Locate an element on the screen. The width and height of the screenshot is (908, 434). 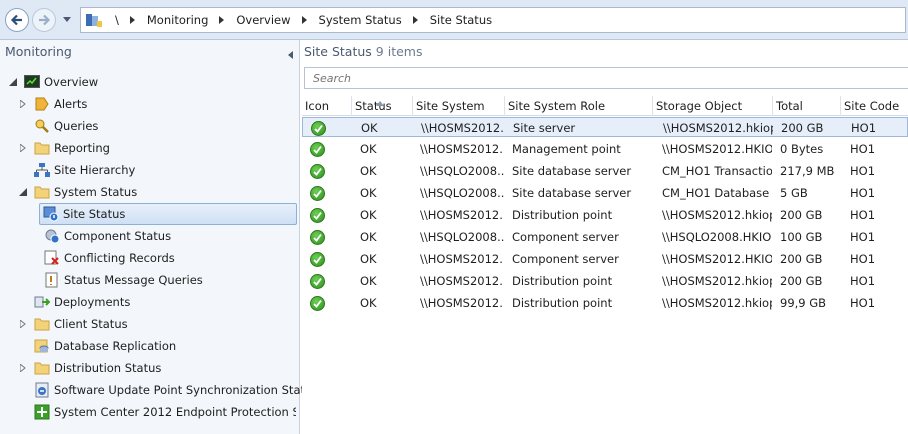
tree-item-system-status: System Status is located at coordinates (78, 192).